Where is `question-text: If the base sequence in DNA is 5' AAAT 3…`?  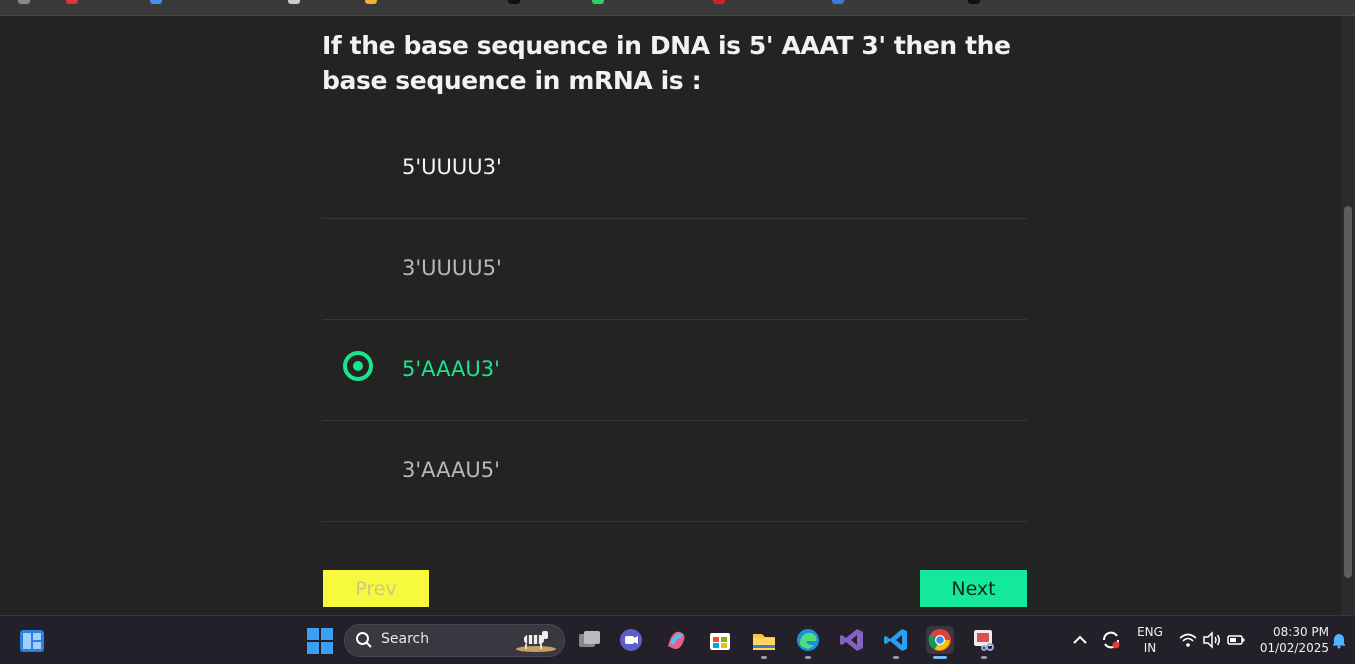 question-text: If the base sequence in DNA is 5' AAAT 3… is located at coordinates (666, 63).